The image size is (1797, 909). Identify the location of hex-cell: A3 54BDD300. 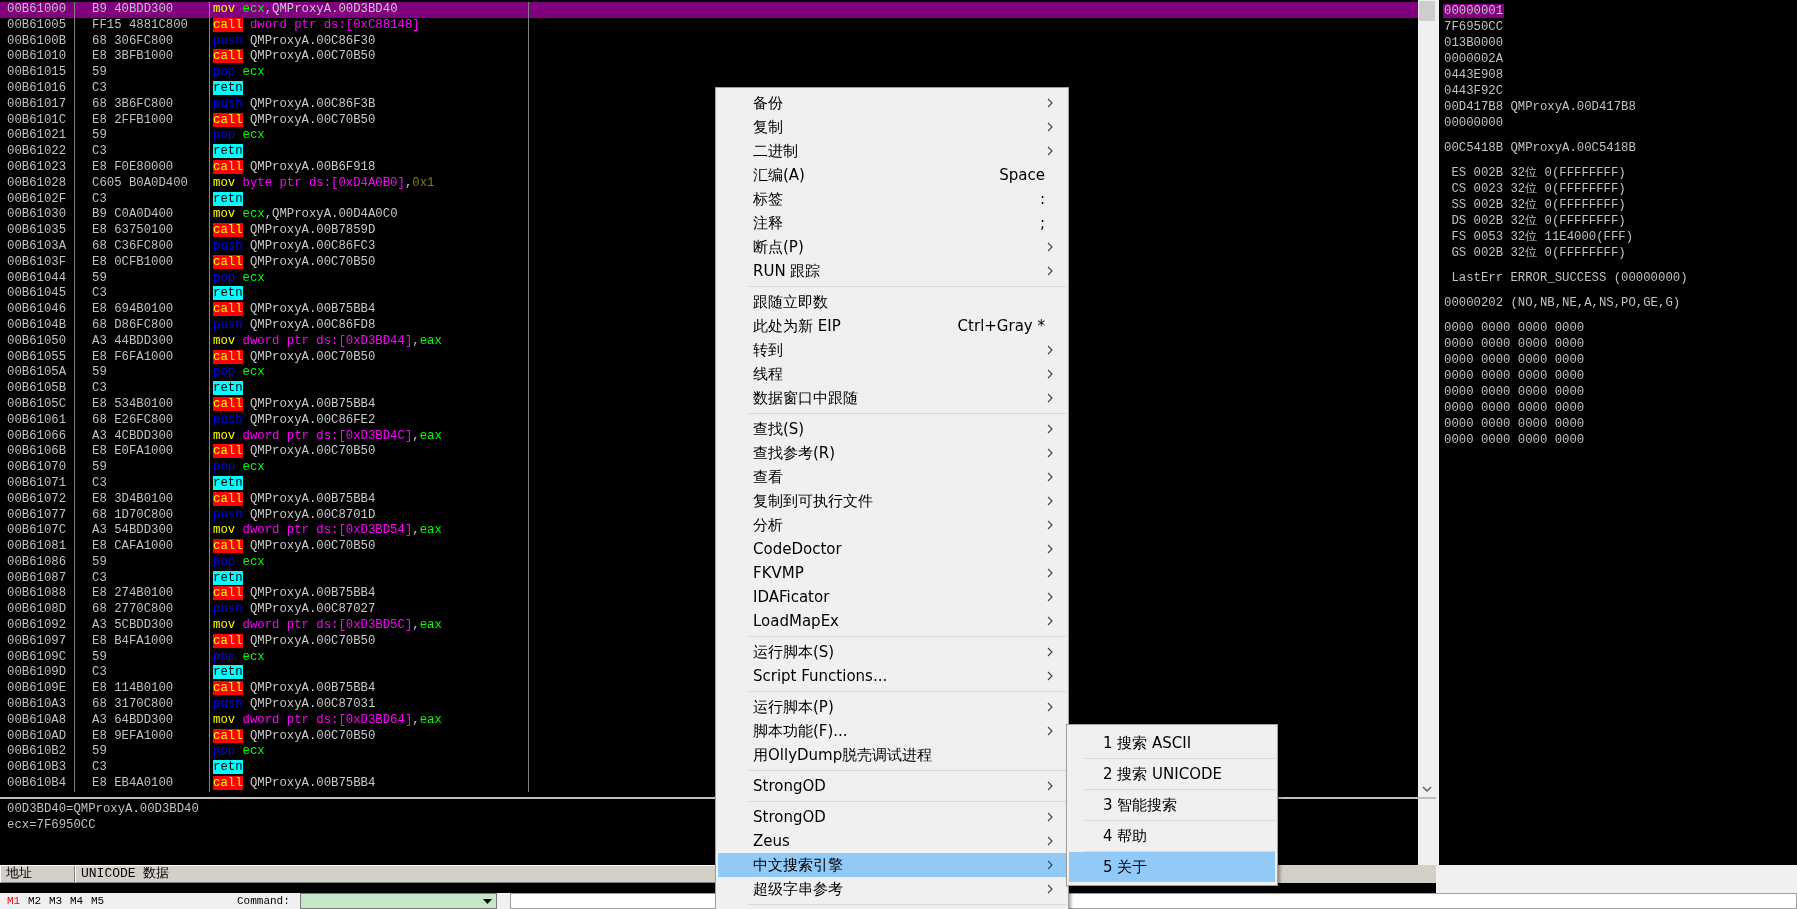
(133, 530).